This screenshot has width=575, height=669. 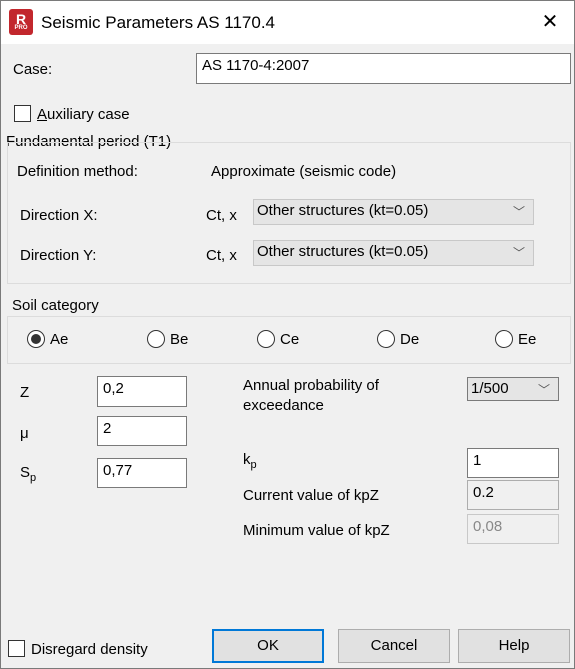 I want to click on kp-label-main: k, so click(x=247, y=459).